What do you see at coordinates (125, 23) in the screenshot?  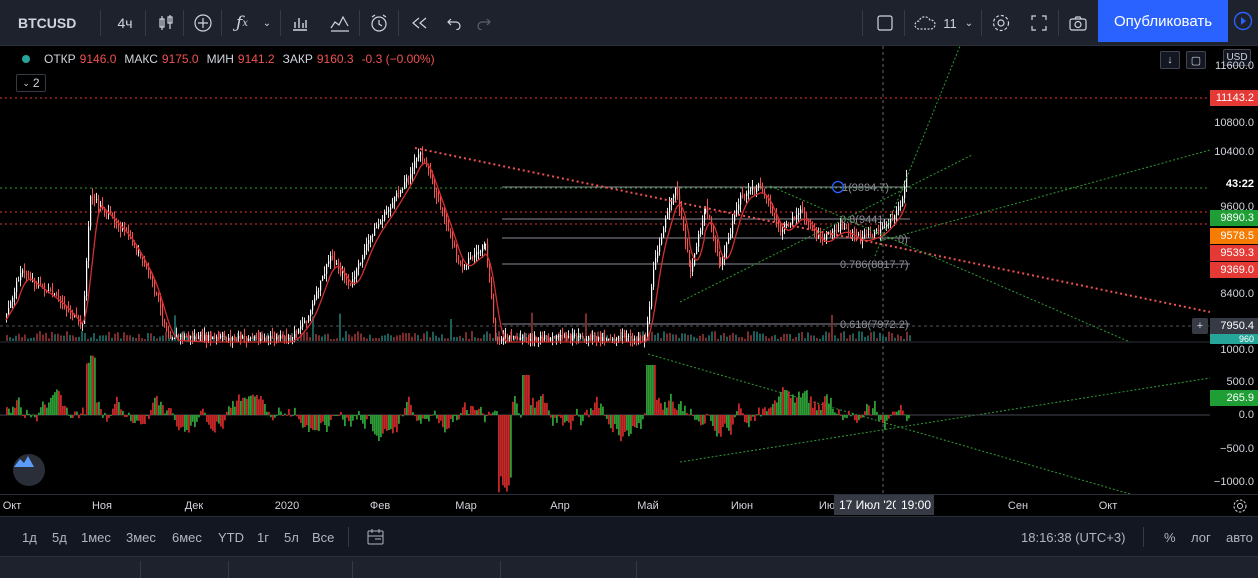 I see `interval-button: 4ч` at bounding box center [125, 23].